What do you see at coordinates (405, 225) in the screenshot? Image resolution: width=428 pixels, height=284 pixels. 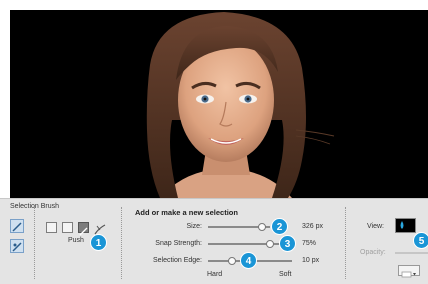 I see `view-mode-dropdown` at bounding box center [405, 225].